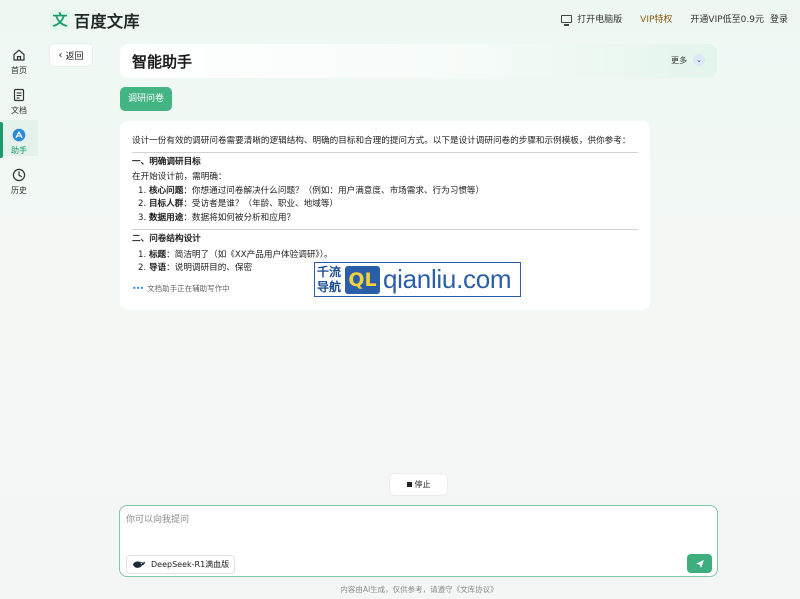  I want to click on open-pc-button: 打开电脑版, so click(592, 19).